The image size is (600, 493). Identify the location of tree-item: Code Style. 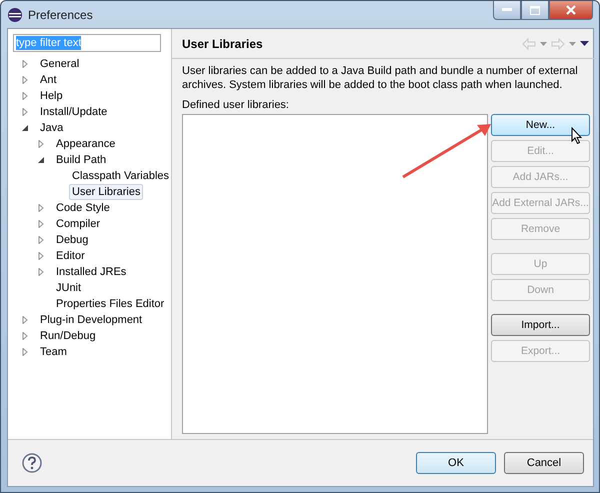
(83, 208).